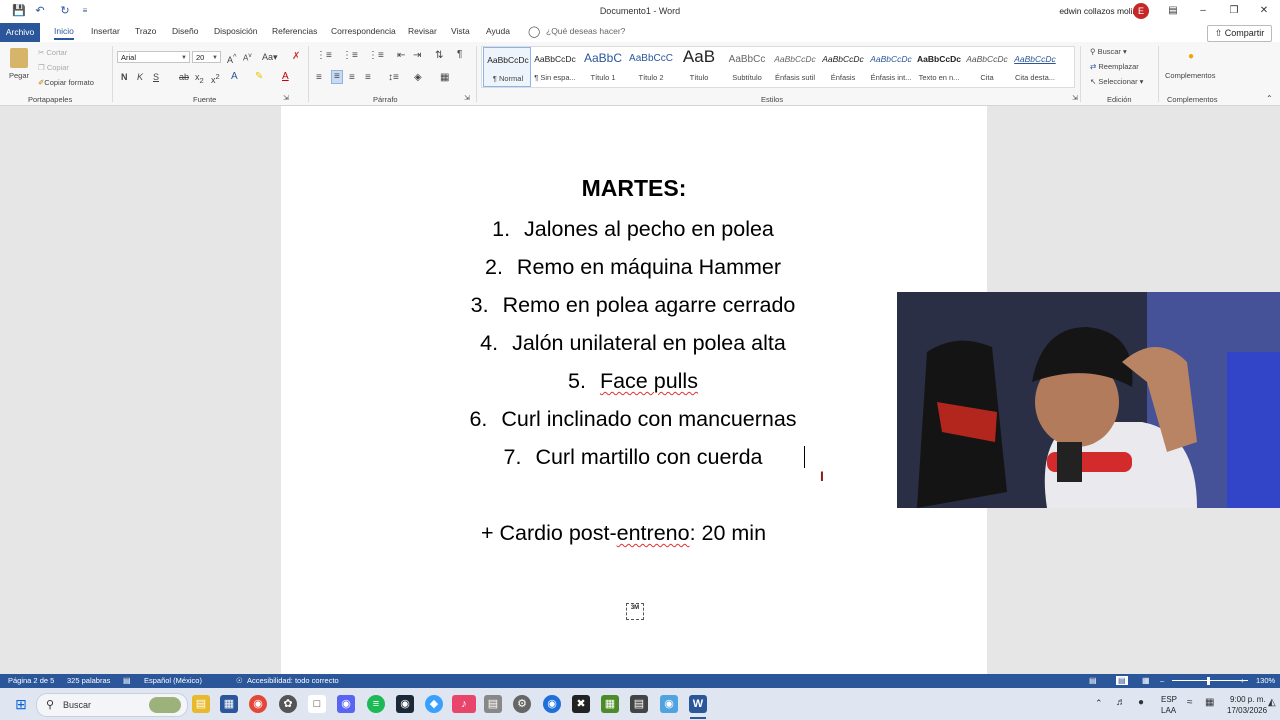 Image resolution: width=1280 pixels, height=720 pixels. I want to click on word-count: 325 palabras, so click(88, 680).